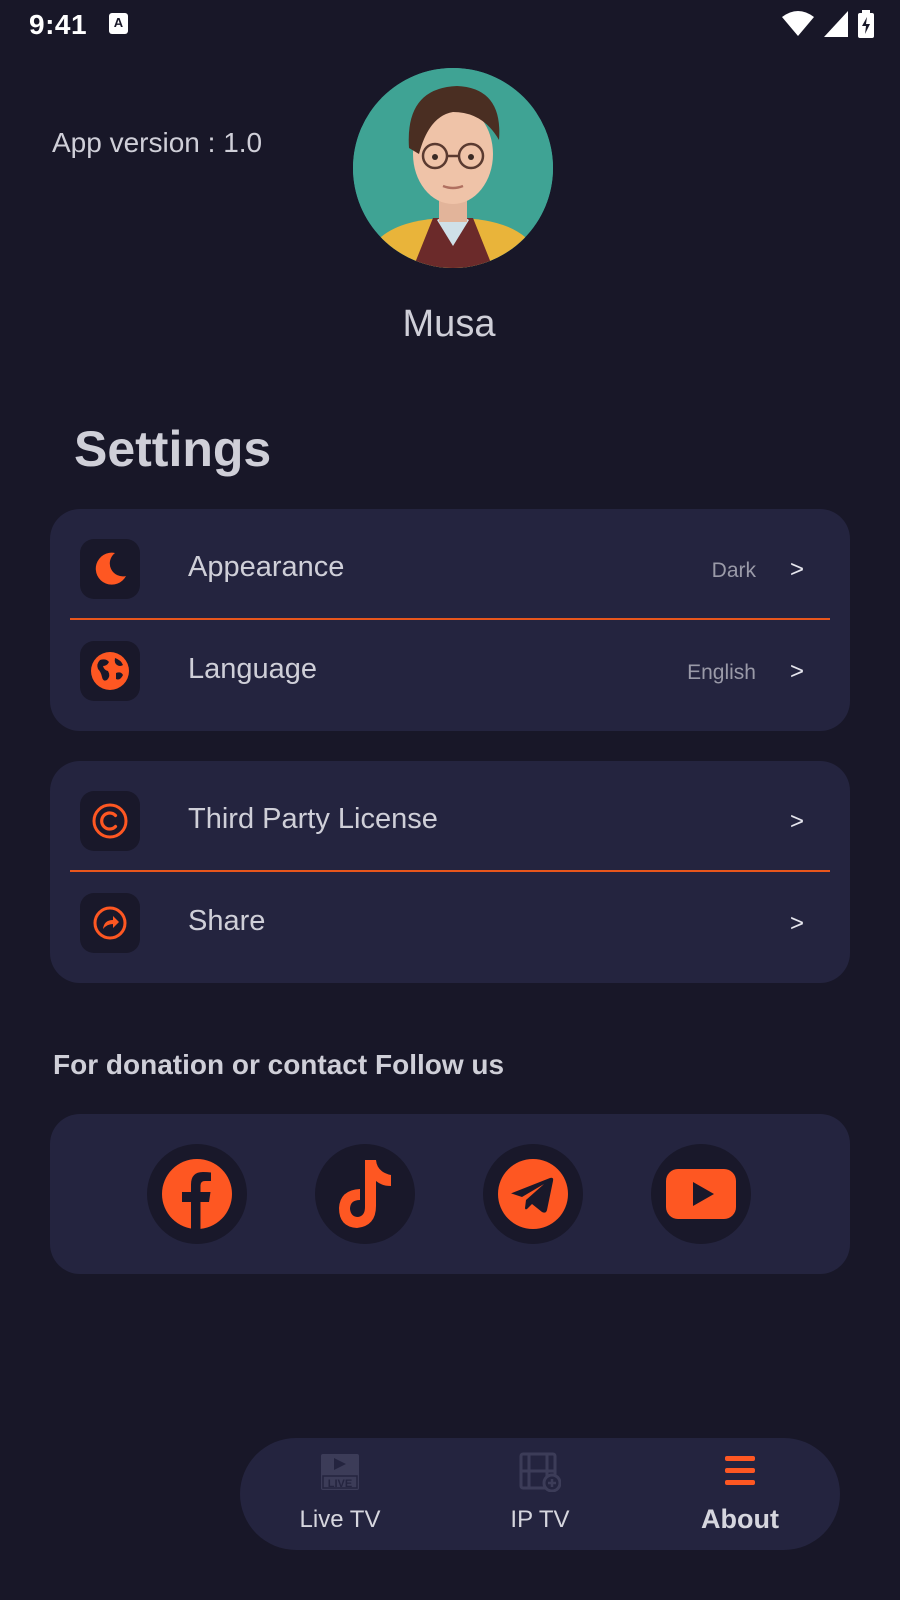  Describe the element at coordinates (118, 23) in the screenshot. I see `notification-icon: A` at that location.